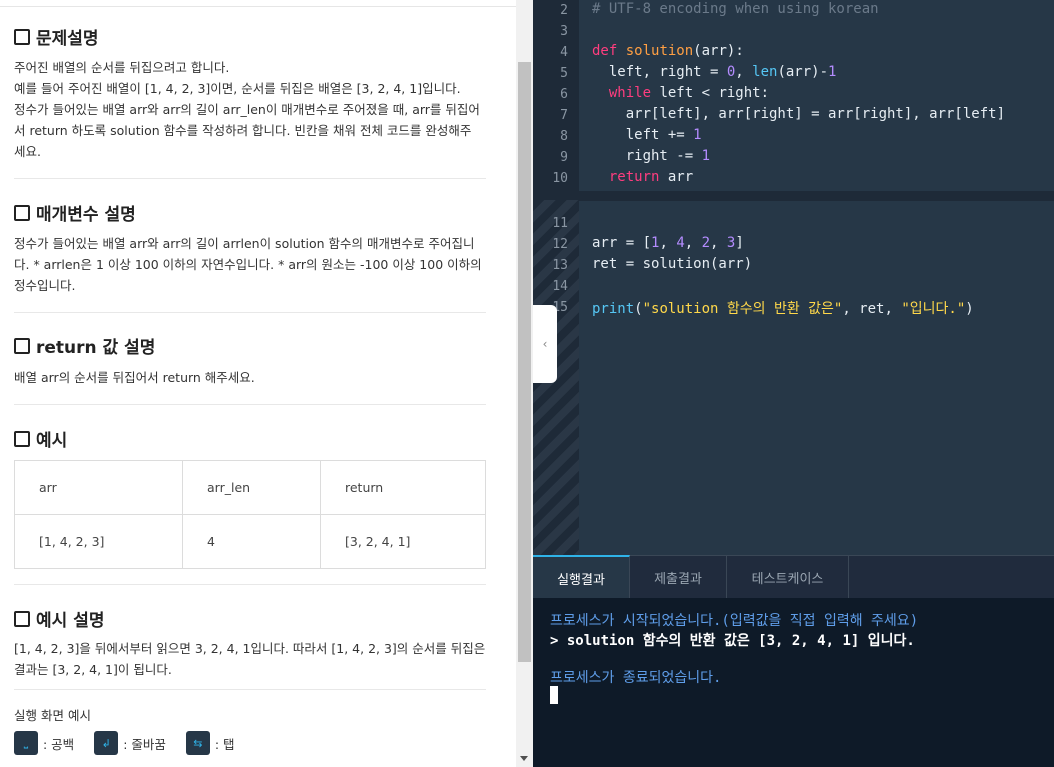 This screenshot has width=1054, height=767. What do you see at coordinates (403, 541) in the screenshot?
I see `table-cell: [3, 2, 4, 1]` at bounding box center [403, 541].